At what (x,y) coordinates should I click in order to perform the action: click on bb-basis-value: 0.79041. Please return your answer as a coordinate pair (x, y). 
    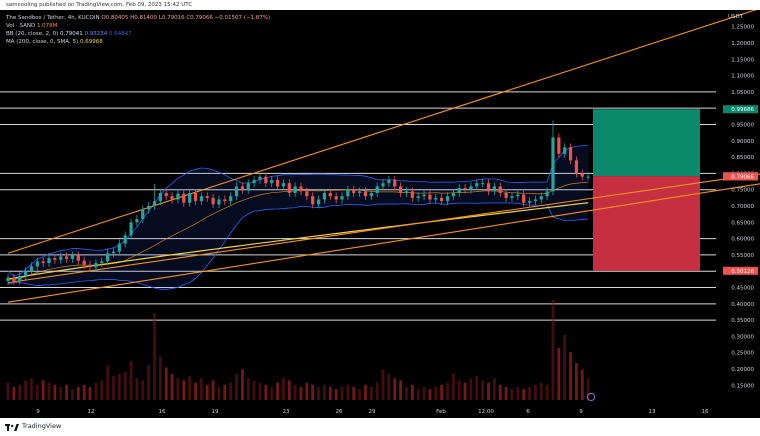
    Looking at the image, I should click on (71, 34).